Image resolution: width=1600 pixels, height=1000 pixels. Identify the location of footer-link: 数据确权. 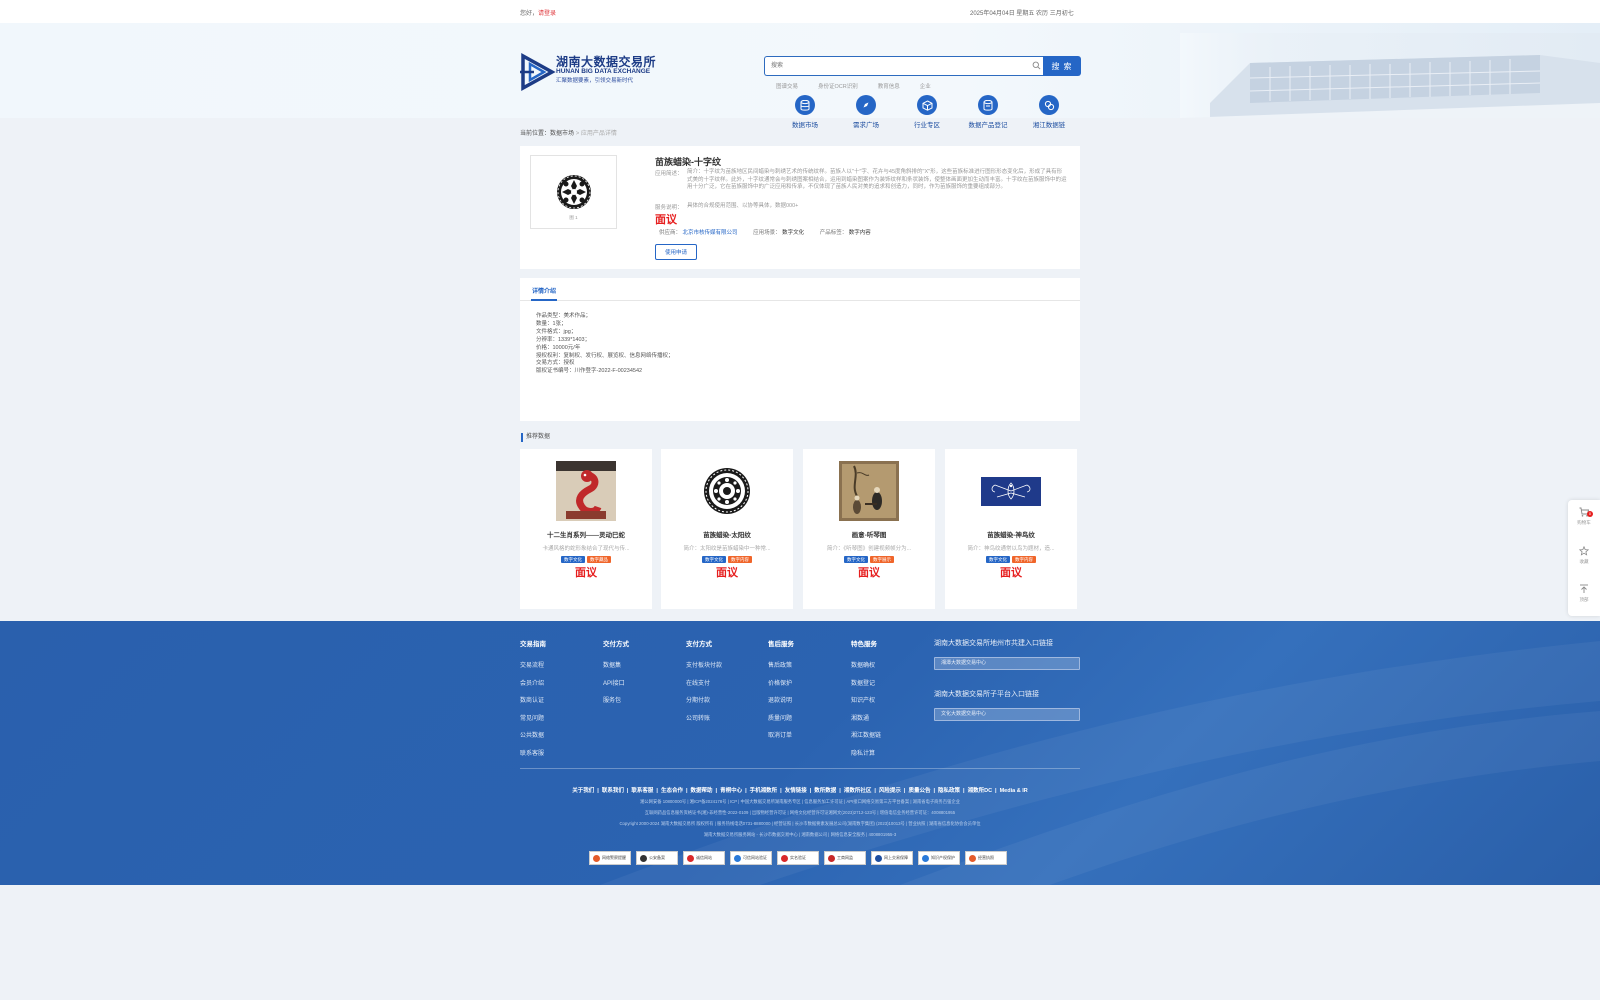
(866, 669).